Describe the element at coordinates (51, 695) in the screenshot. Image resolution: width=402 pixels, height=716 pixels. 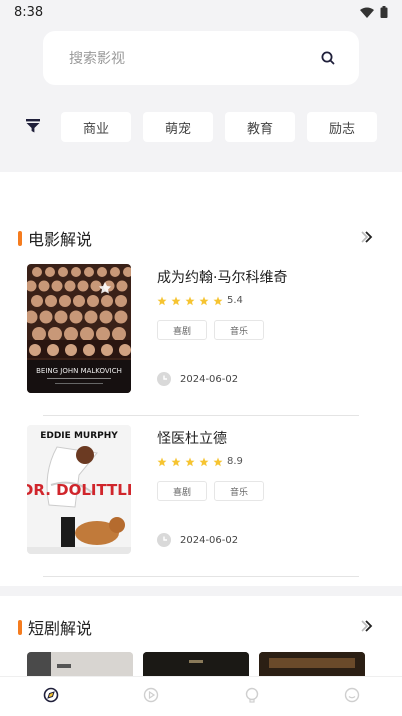
I see `home-icon` at that location.